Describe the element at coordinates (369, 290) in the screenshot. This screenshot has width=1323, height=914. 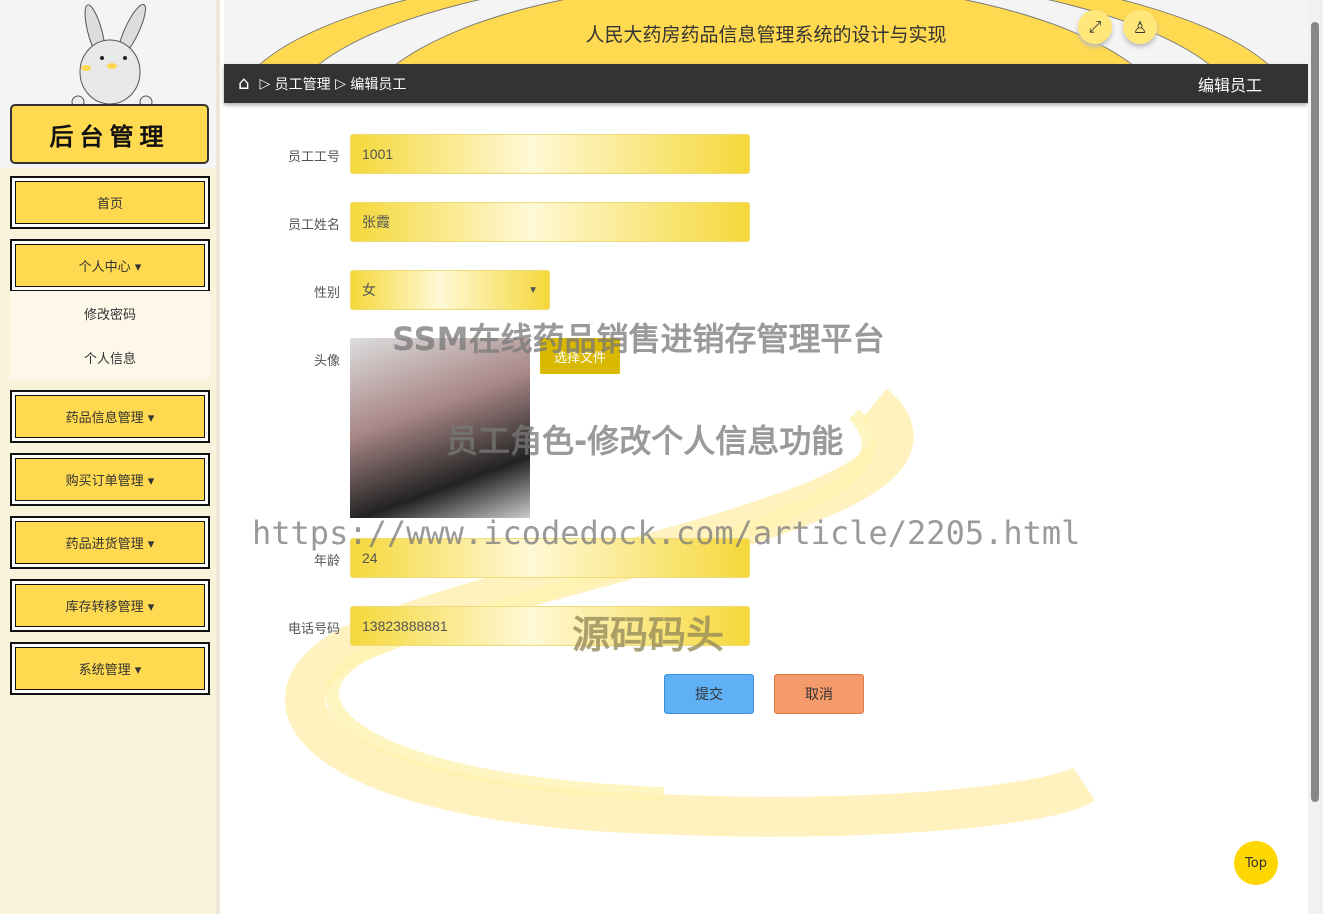
I see `gender-value: 女` at that location.